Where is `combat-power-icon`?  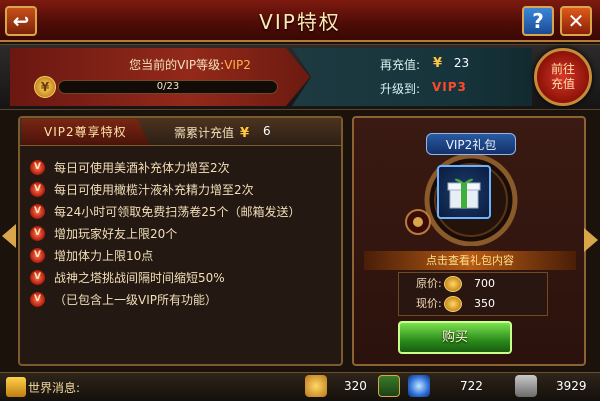 combat-power-icon is located at coordinates (526, 386).